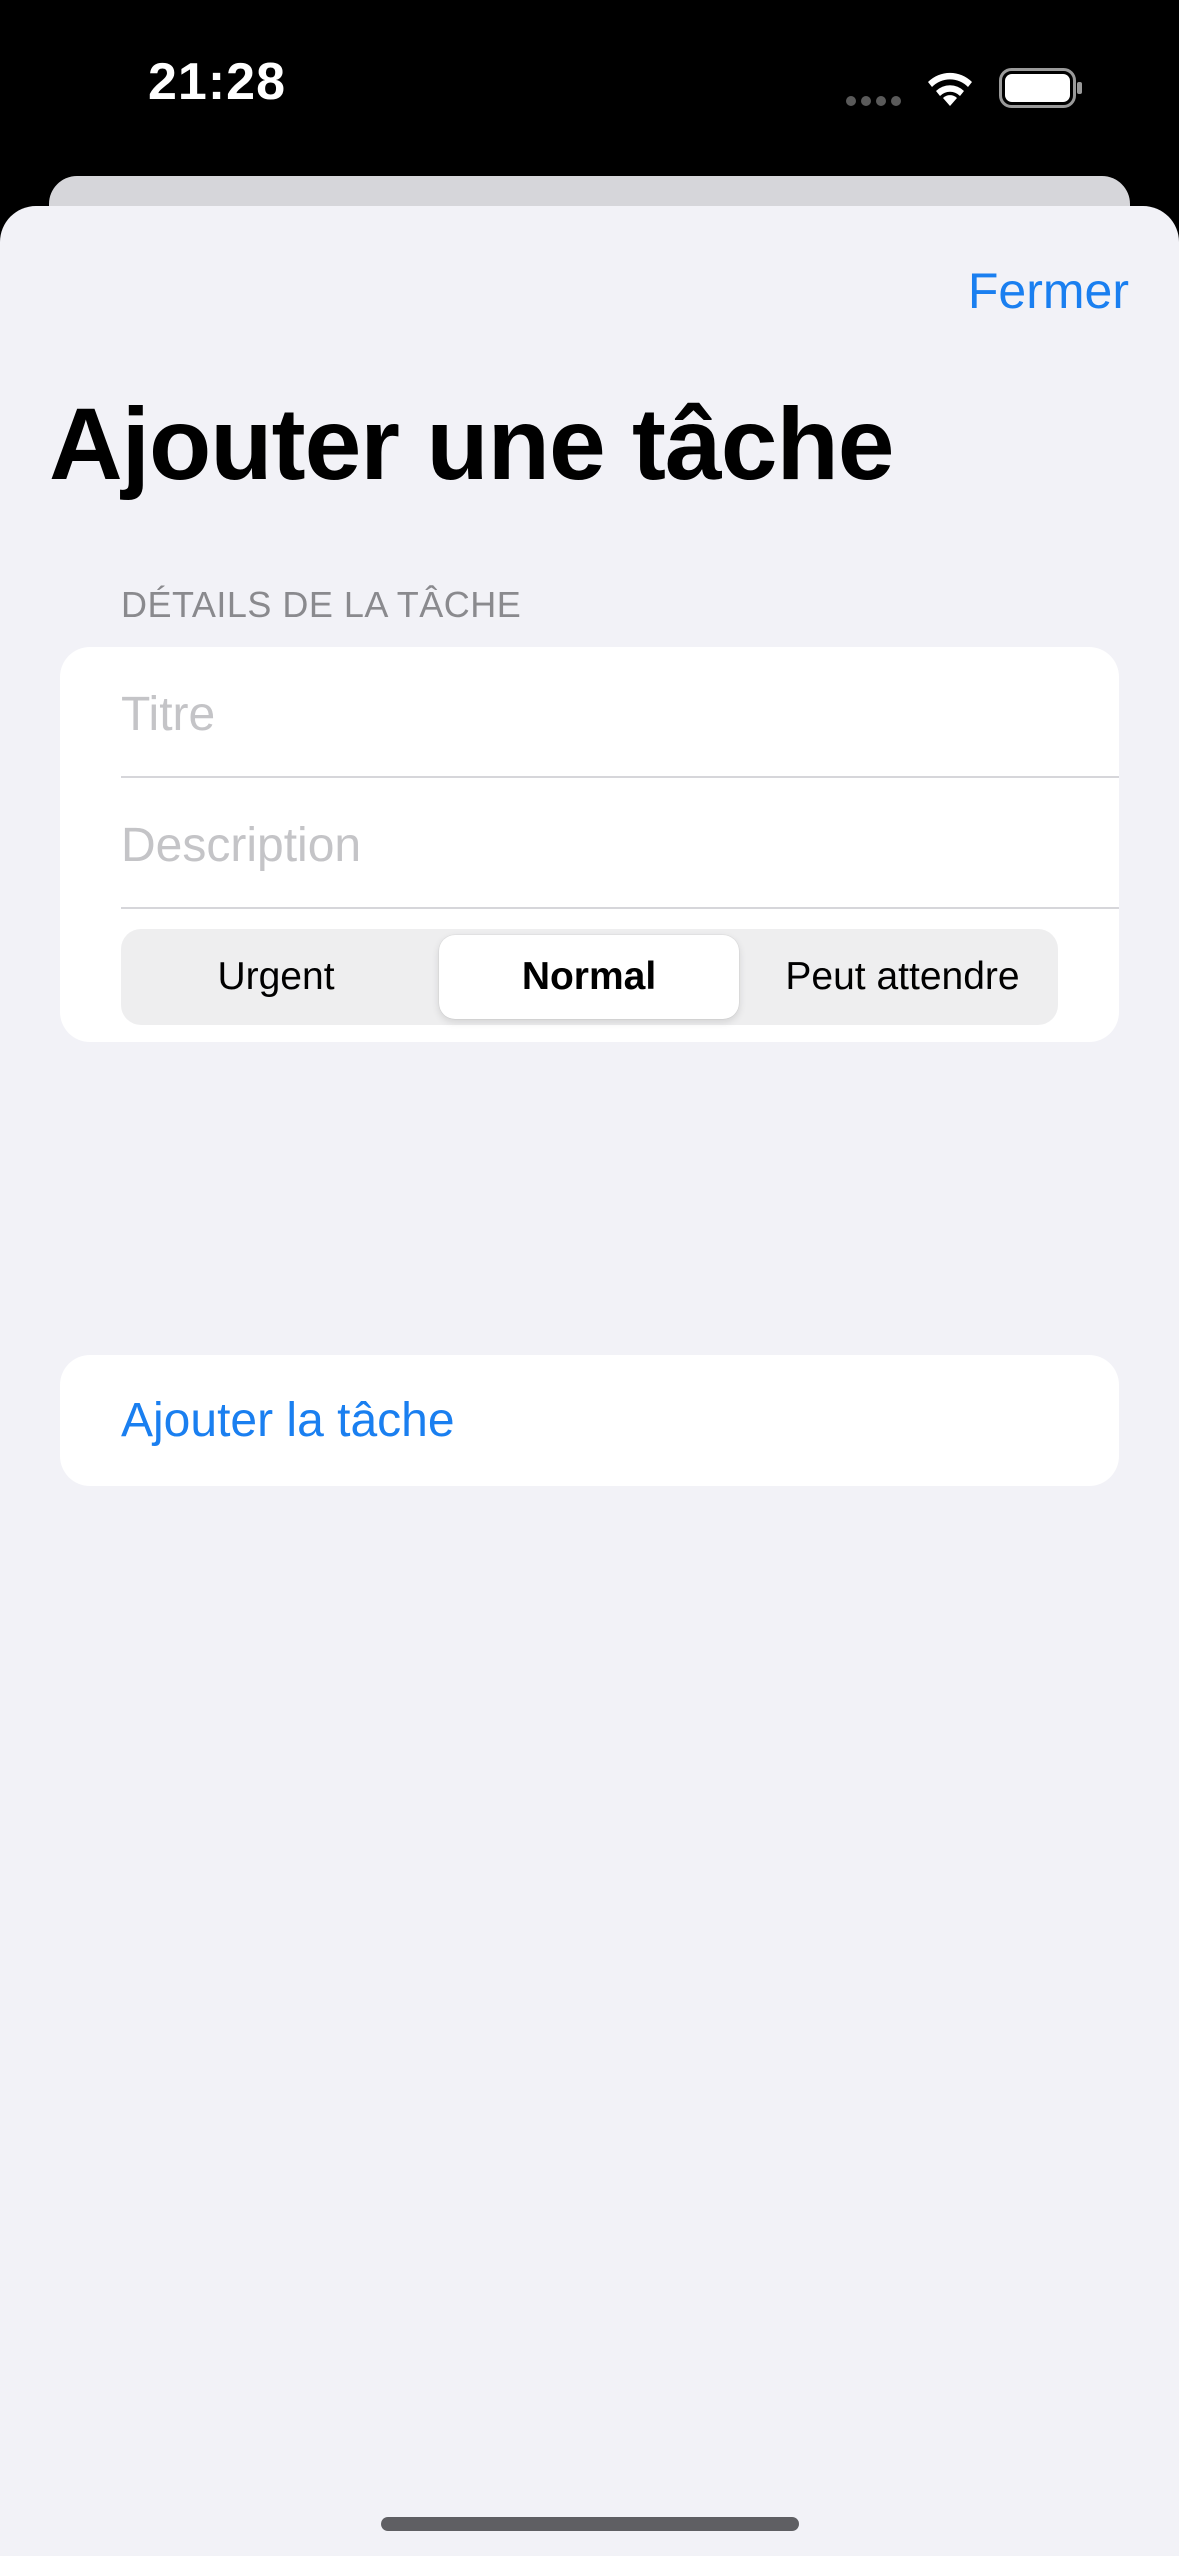  I want to click on status-bar: 21:28, so click(589, 87).